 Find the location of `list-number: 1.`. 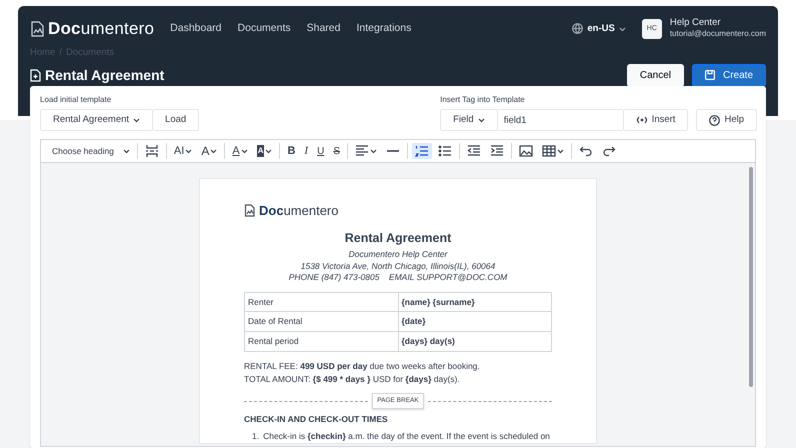

list-number: 1. is located at coordinates (256, 436).